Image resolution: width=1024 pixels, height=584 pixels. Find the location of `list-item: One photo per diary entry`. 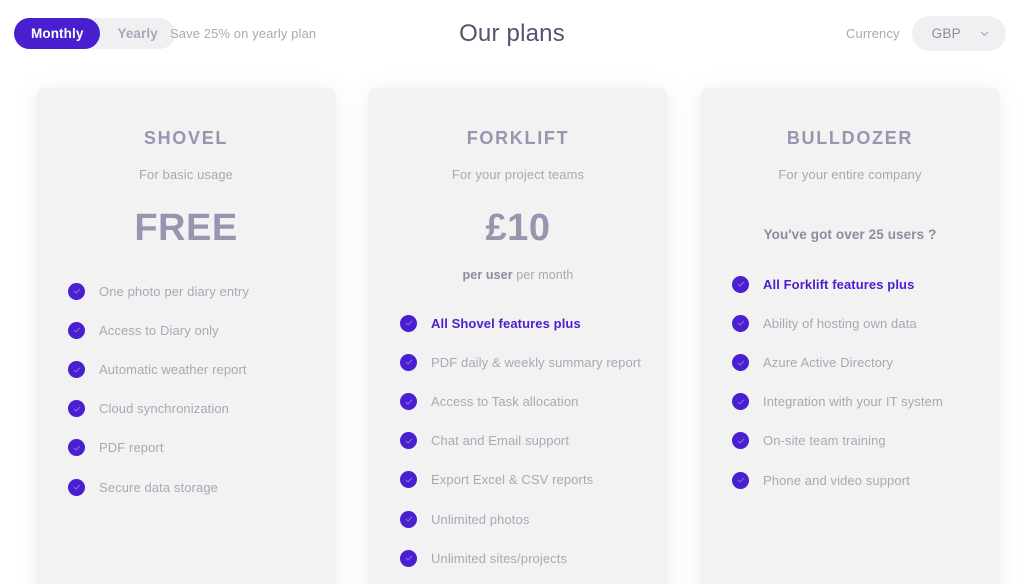

list-item: One photo per diary entry is located at coordinates (186, 292).